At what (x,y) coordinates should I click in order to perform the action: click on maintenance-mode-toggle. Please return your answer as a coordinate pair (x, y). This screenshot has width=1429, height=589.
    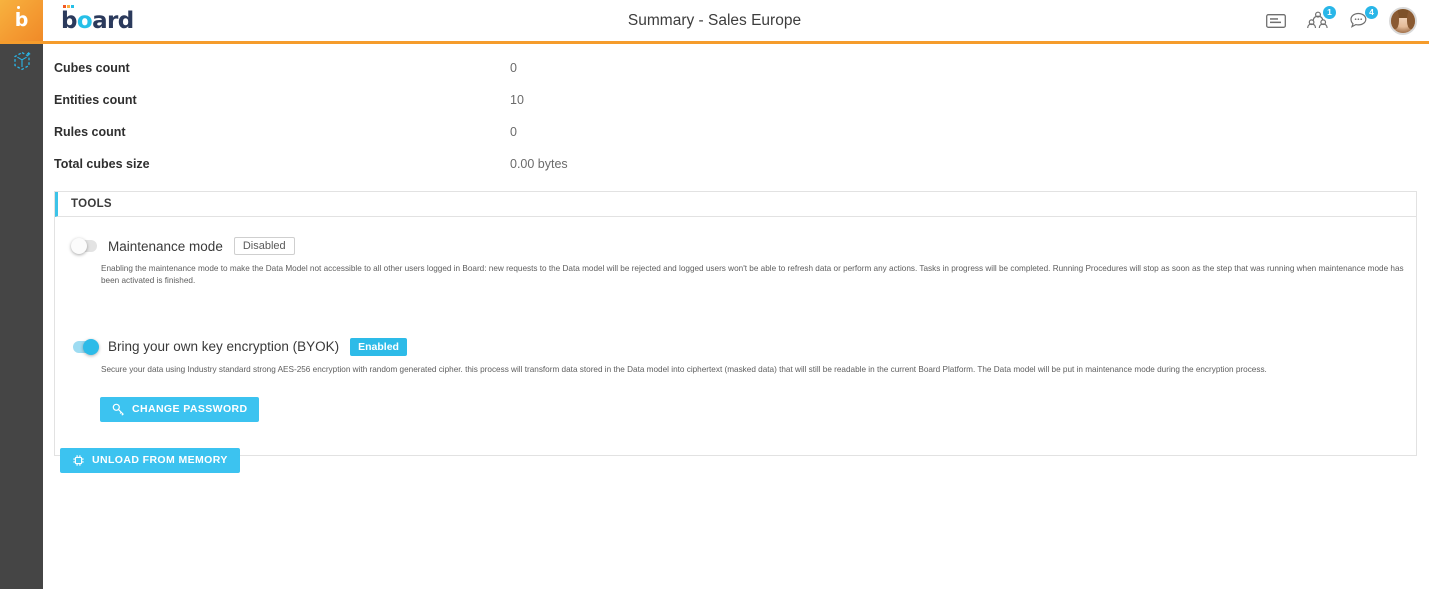
    Looking at the image, I should click on (84, 246).